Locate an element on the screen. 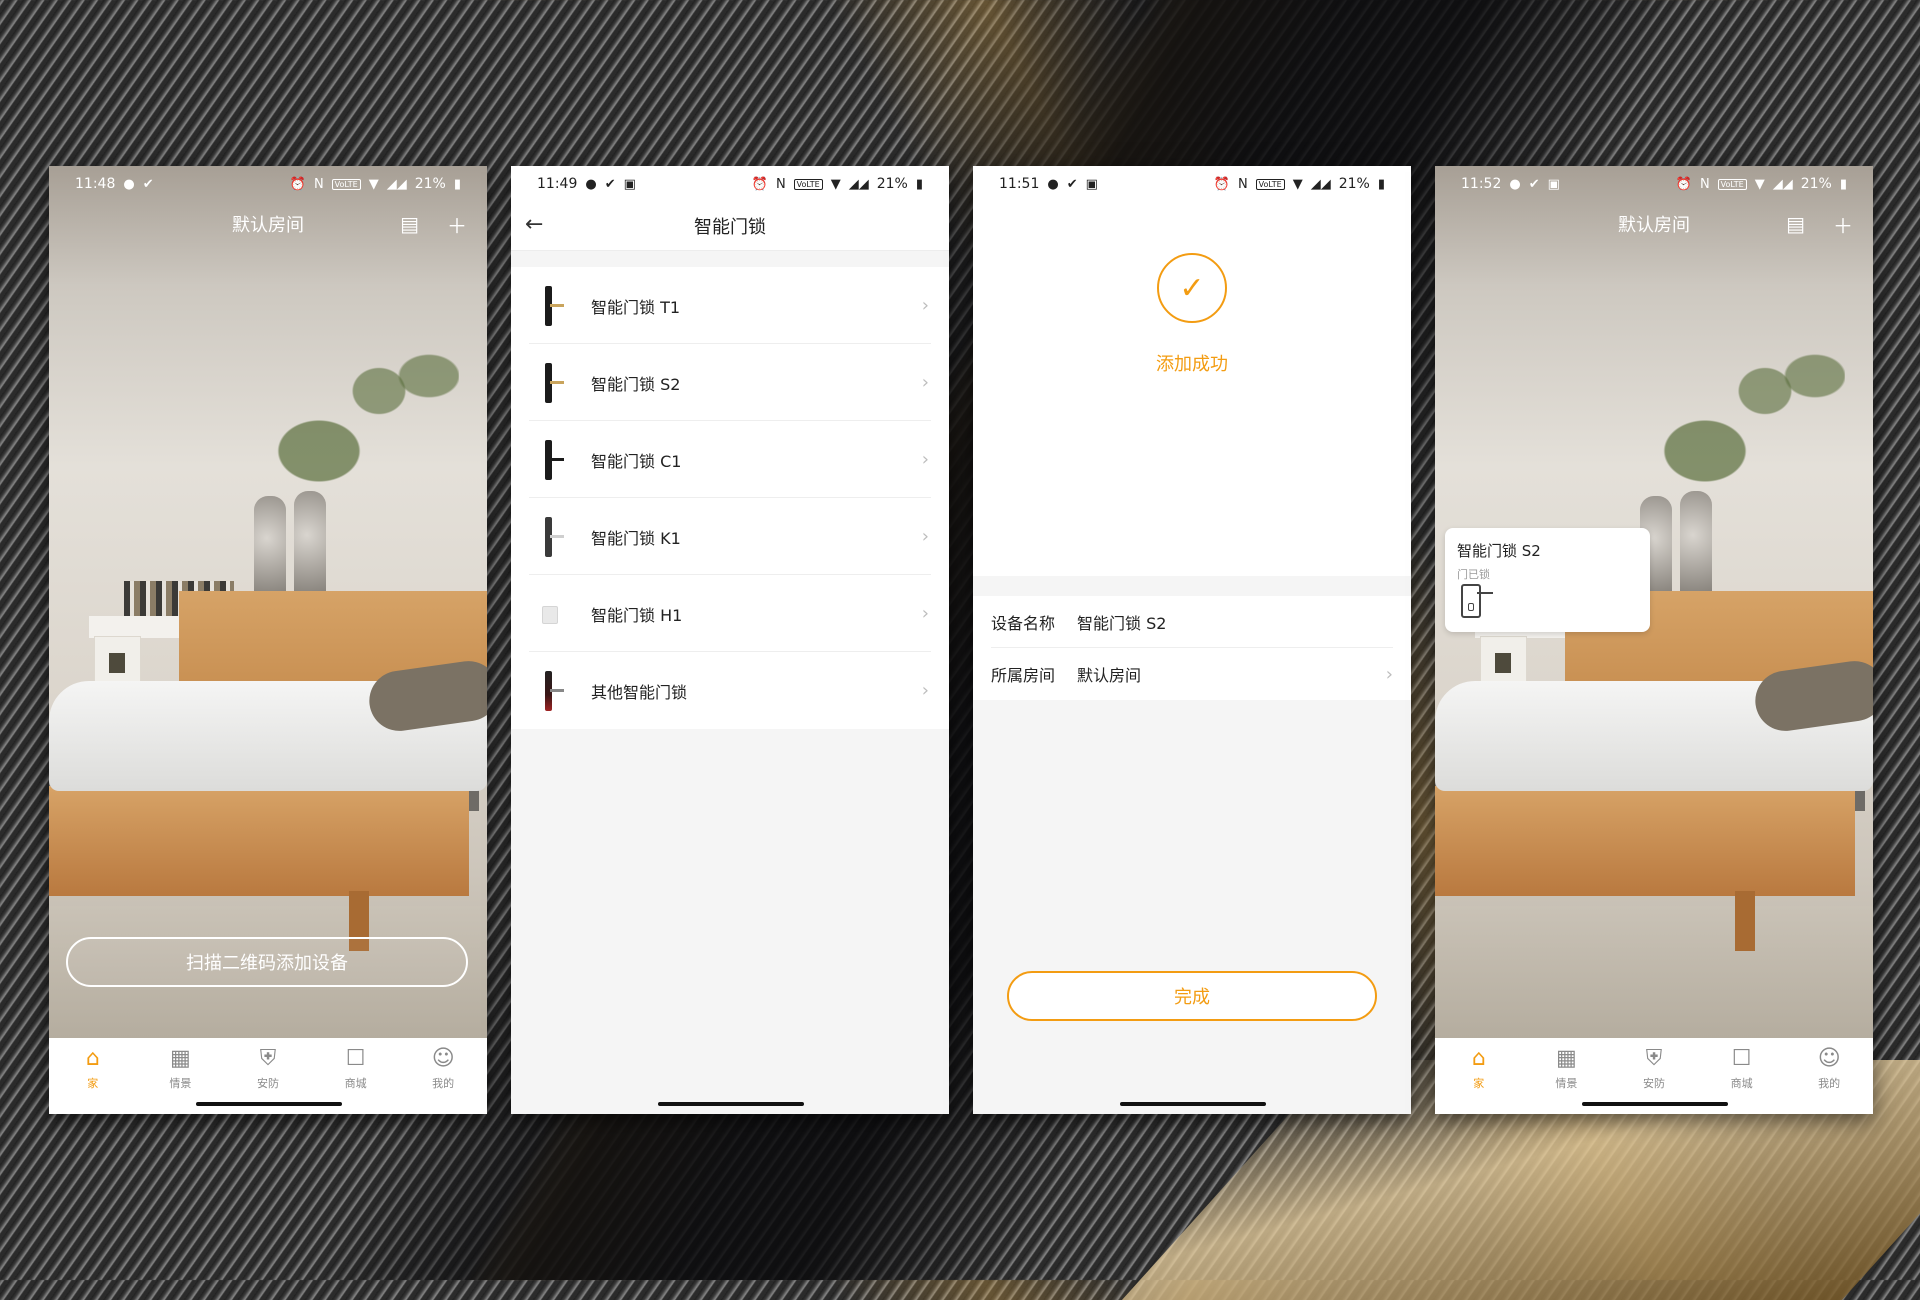 The width and height of the screenshot is (1920, 1300). device-name-label: 设备名称 is located at coordinates (1023, 623).